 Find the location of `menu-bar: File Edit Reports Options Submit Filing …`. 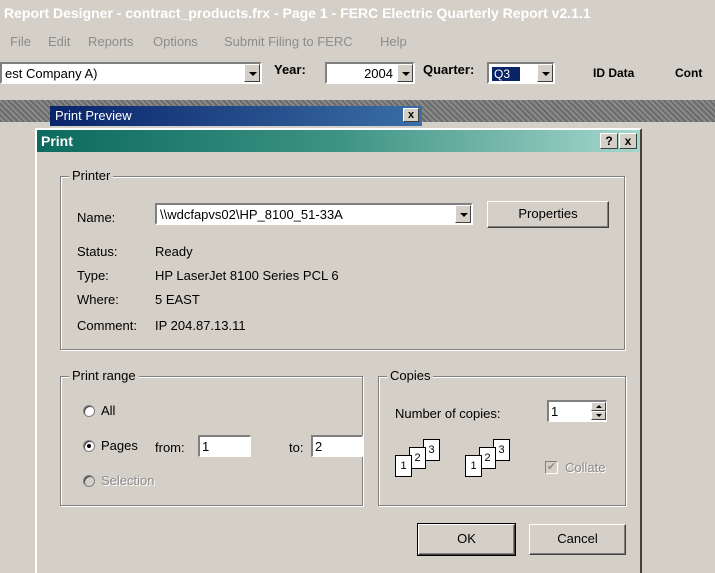

menu-bar: File Edit Reports Options Submit Filing … is located at coordinates (357, 41).